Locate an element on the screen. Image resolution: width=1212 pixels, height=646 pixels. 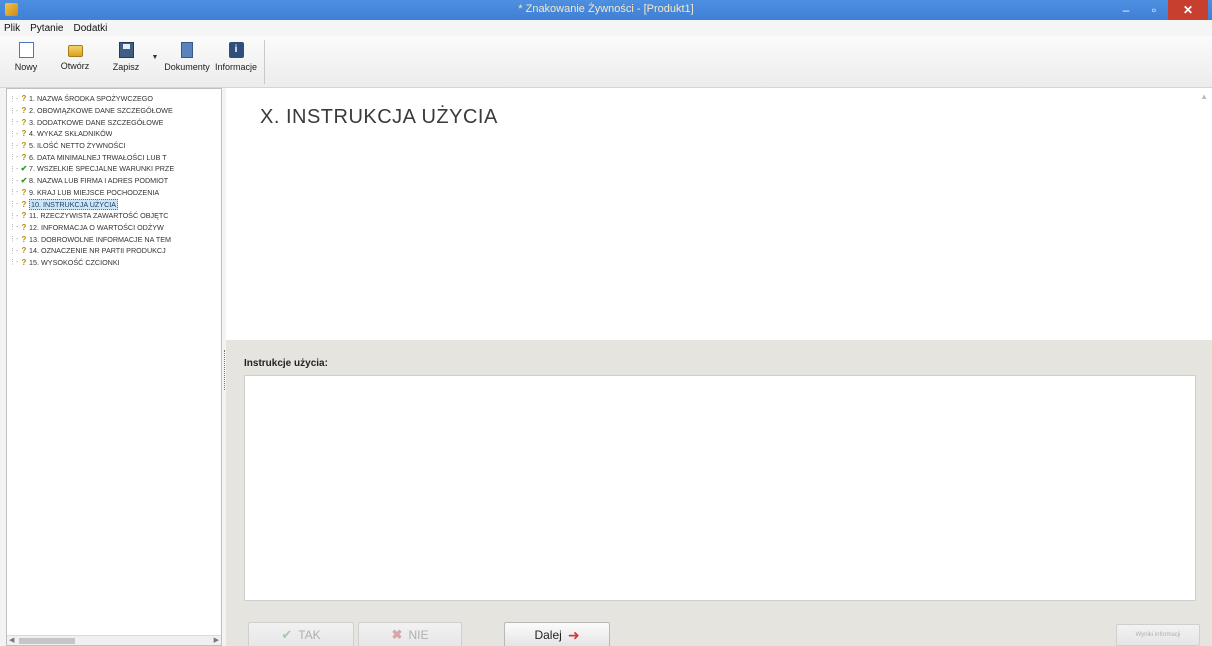
tree-item-label: 6. DATA MINIMALNEJ TRWAŁOŚCI LUB T is located at coordinates (98, 157).